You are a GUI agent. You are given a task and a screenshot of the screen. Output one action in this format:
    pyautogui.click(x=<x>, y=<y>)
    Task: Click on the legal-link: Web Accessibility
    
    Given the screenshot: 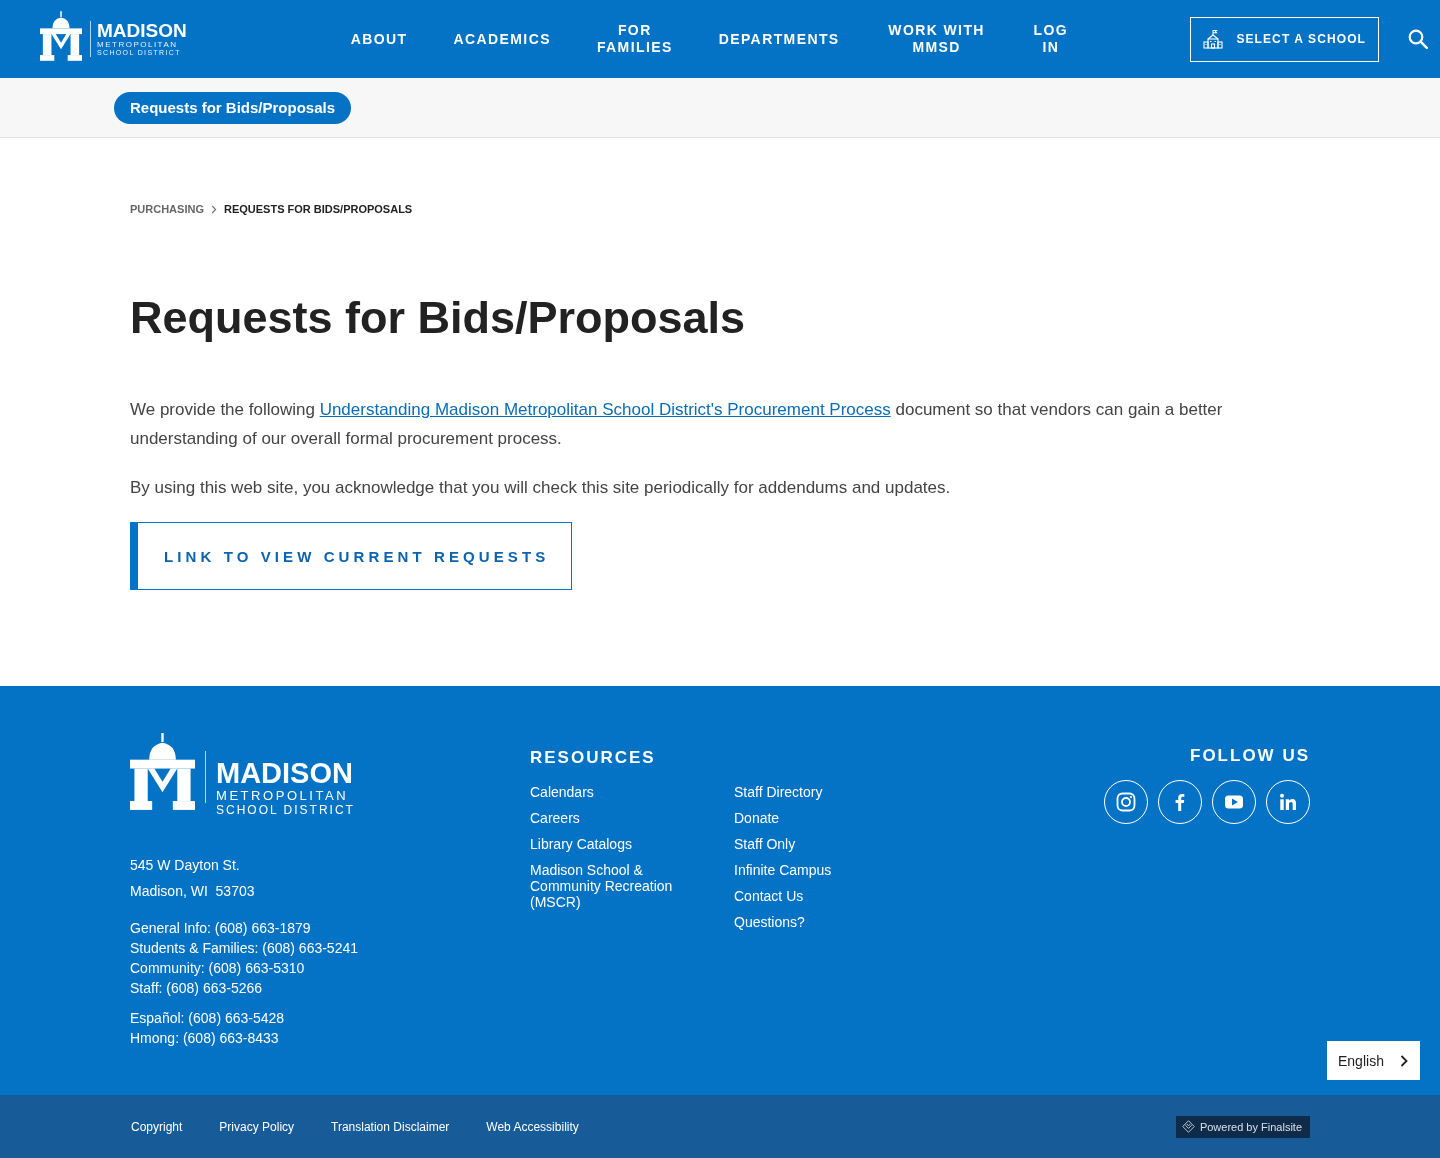 What is the action you would take?
    pyautogui.click(x=532, y=1126)
    